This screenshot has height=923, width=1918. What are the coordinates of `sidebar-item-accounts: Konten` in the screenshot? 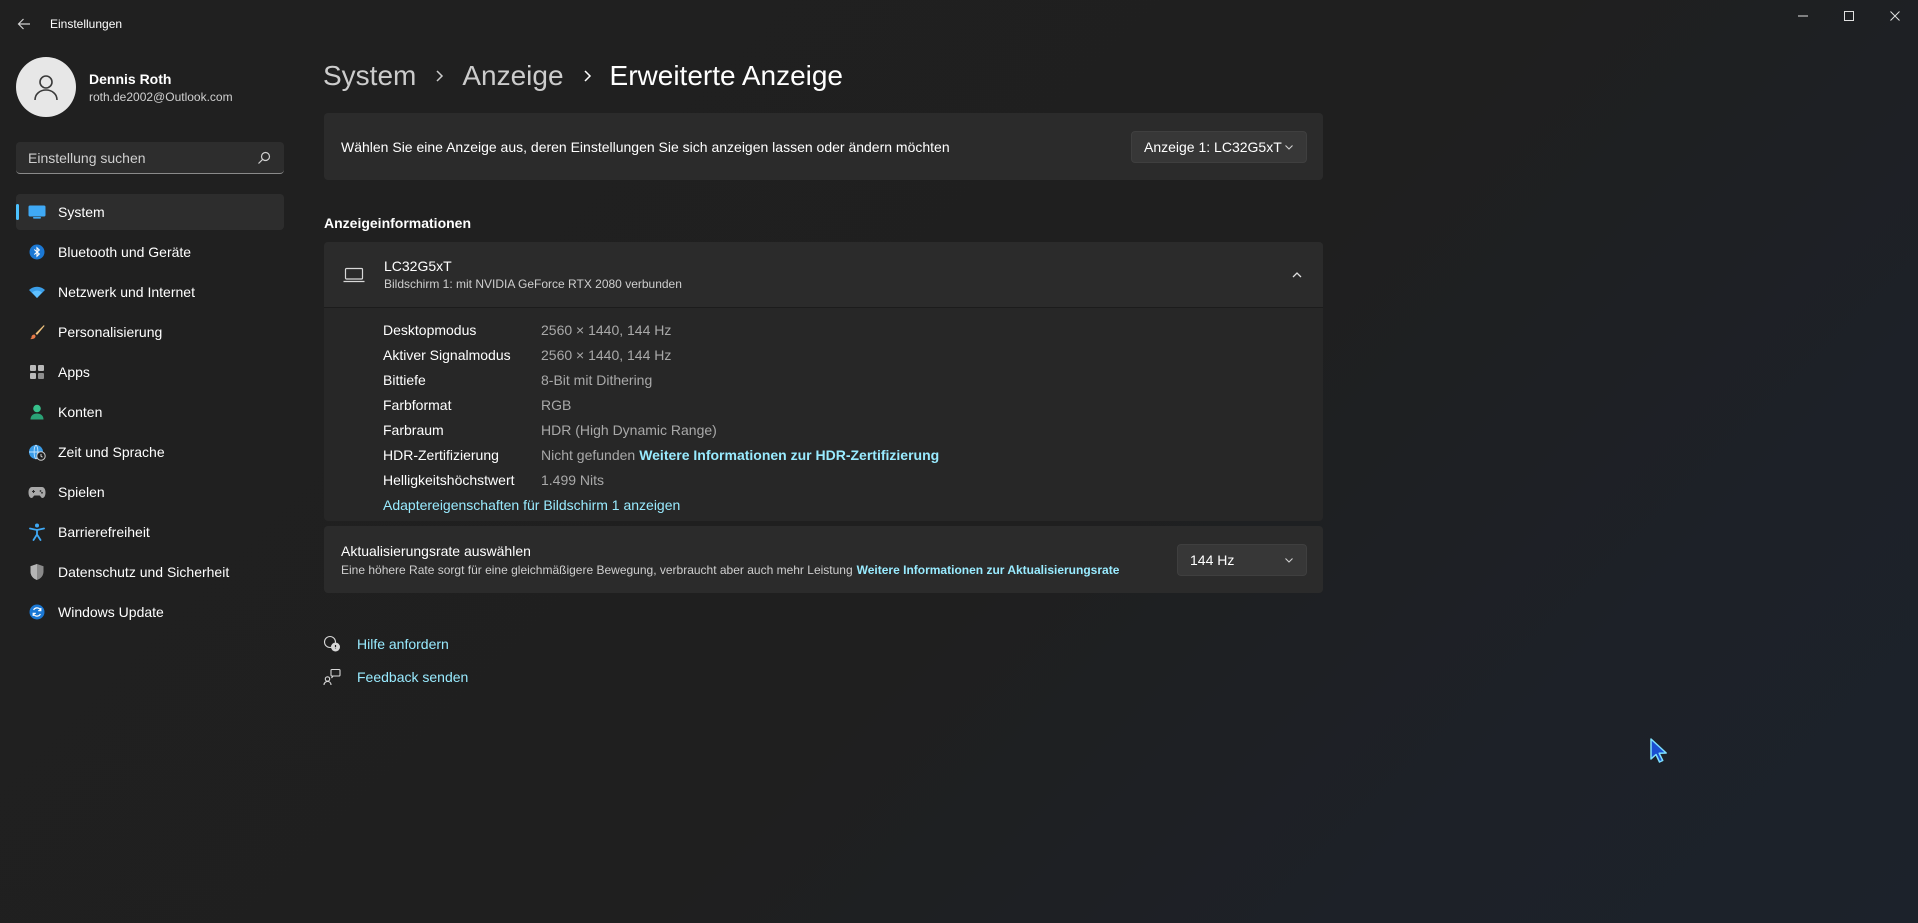 It's located at (150, 412).